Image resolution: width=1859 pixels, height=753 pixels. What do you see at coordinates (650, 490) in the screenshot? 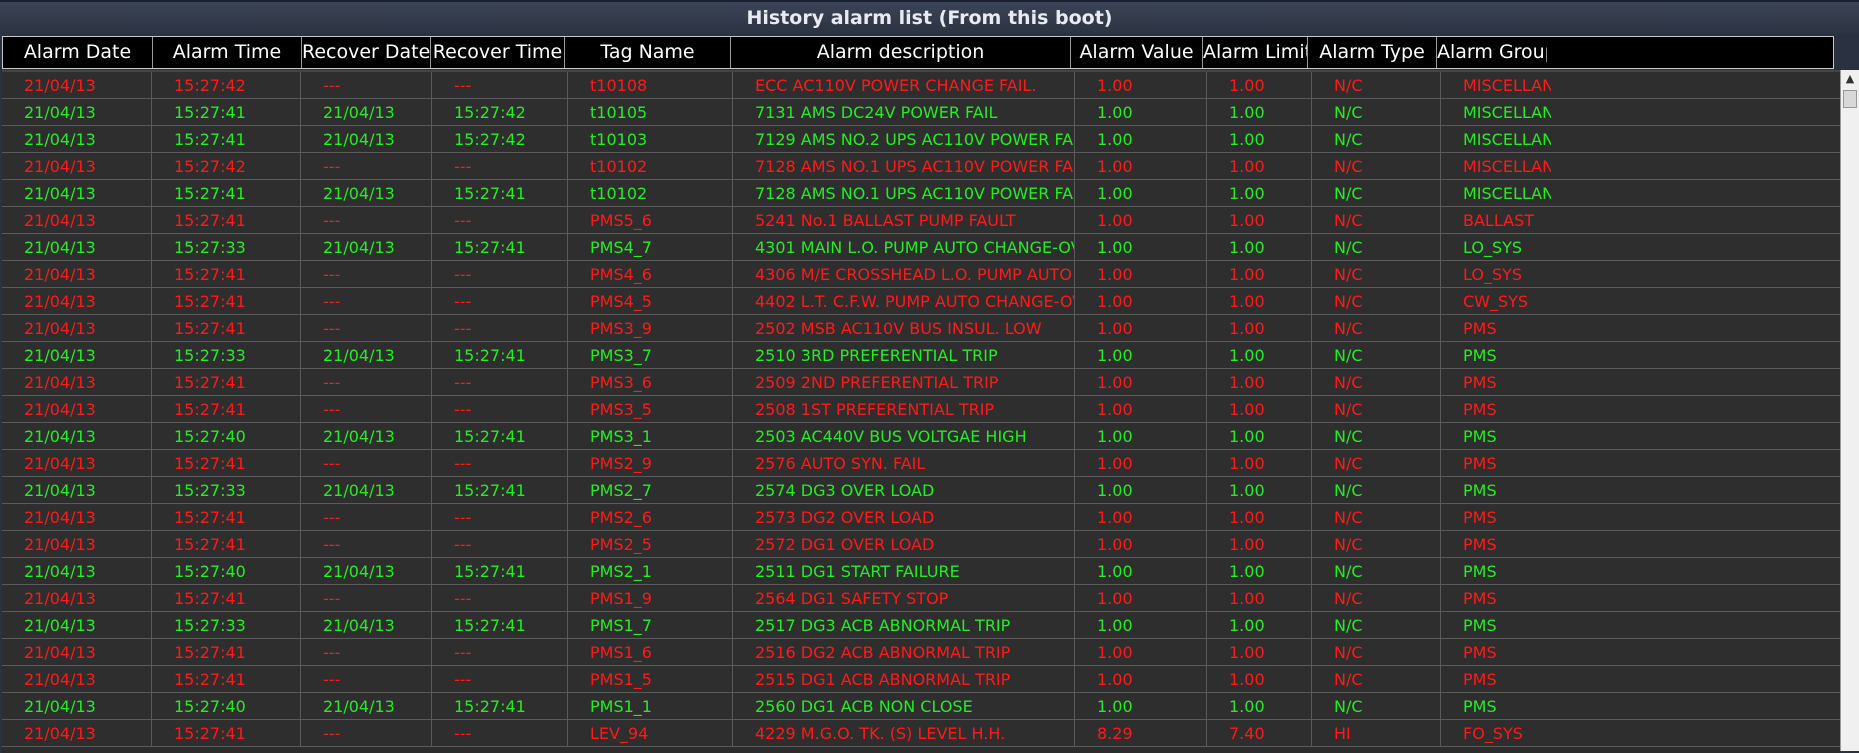
I see `cell-tag-name: PMS2_7` at bounding box center [650, 490].